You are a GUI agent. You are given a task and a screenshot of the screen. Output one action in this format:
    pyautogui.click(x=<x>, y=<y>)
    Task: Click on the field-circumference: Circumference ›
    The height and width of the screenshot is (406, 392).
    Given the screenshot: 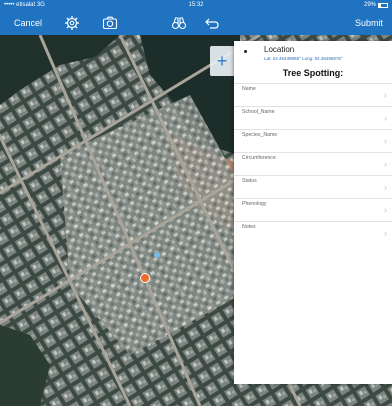 What is the action you would take?
    pyautogui.click(x=313, y=163)
    